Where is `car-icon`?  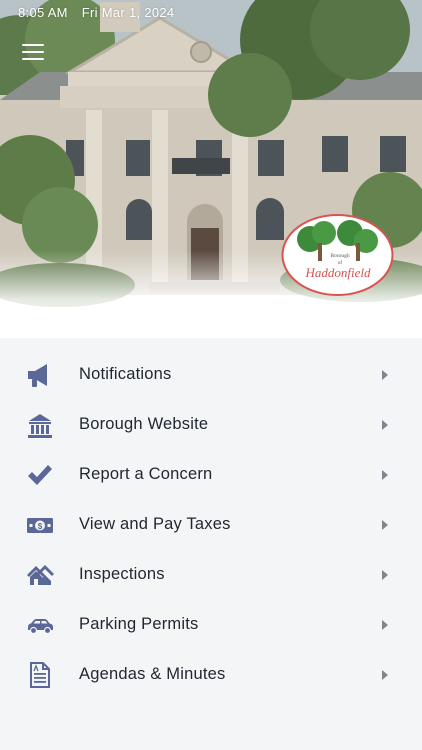 car-icon is located at coordinates (40, 627).